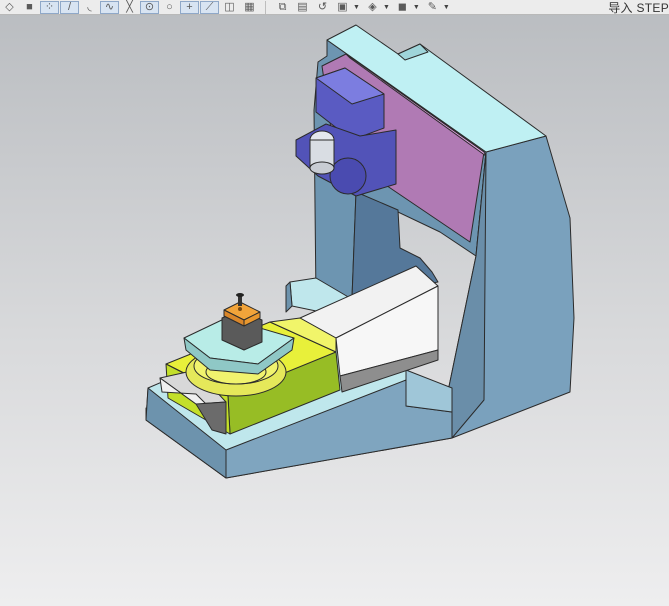 Image resolution: width=669 pixels, height=606 pixels. What do you see at coordinates (109, 7) in the screenshot?
I see `spline-icon: ∿` at bounding box center [109, 7].